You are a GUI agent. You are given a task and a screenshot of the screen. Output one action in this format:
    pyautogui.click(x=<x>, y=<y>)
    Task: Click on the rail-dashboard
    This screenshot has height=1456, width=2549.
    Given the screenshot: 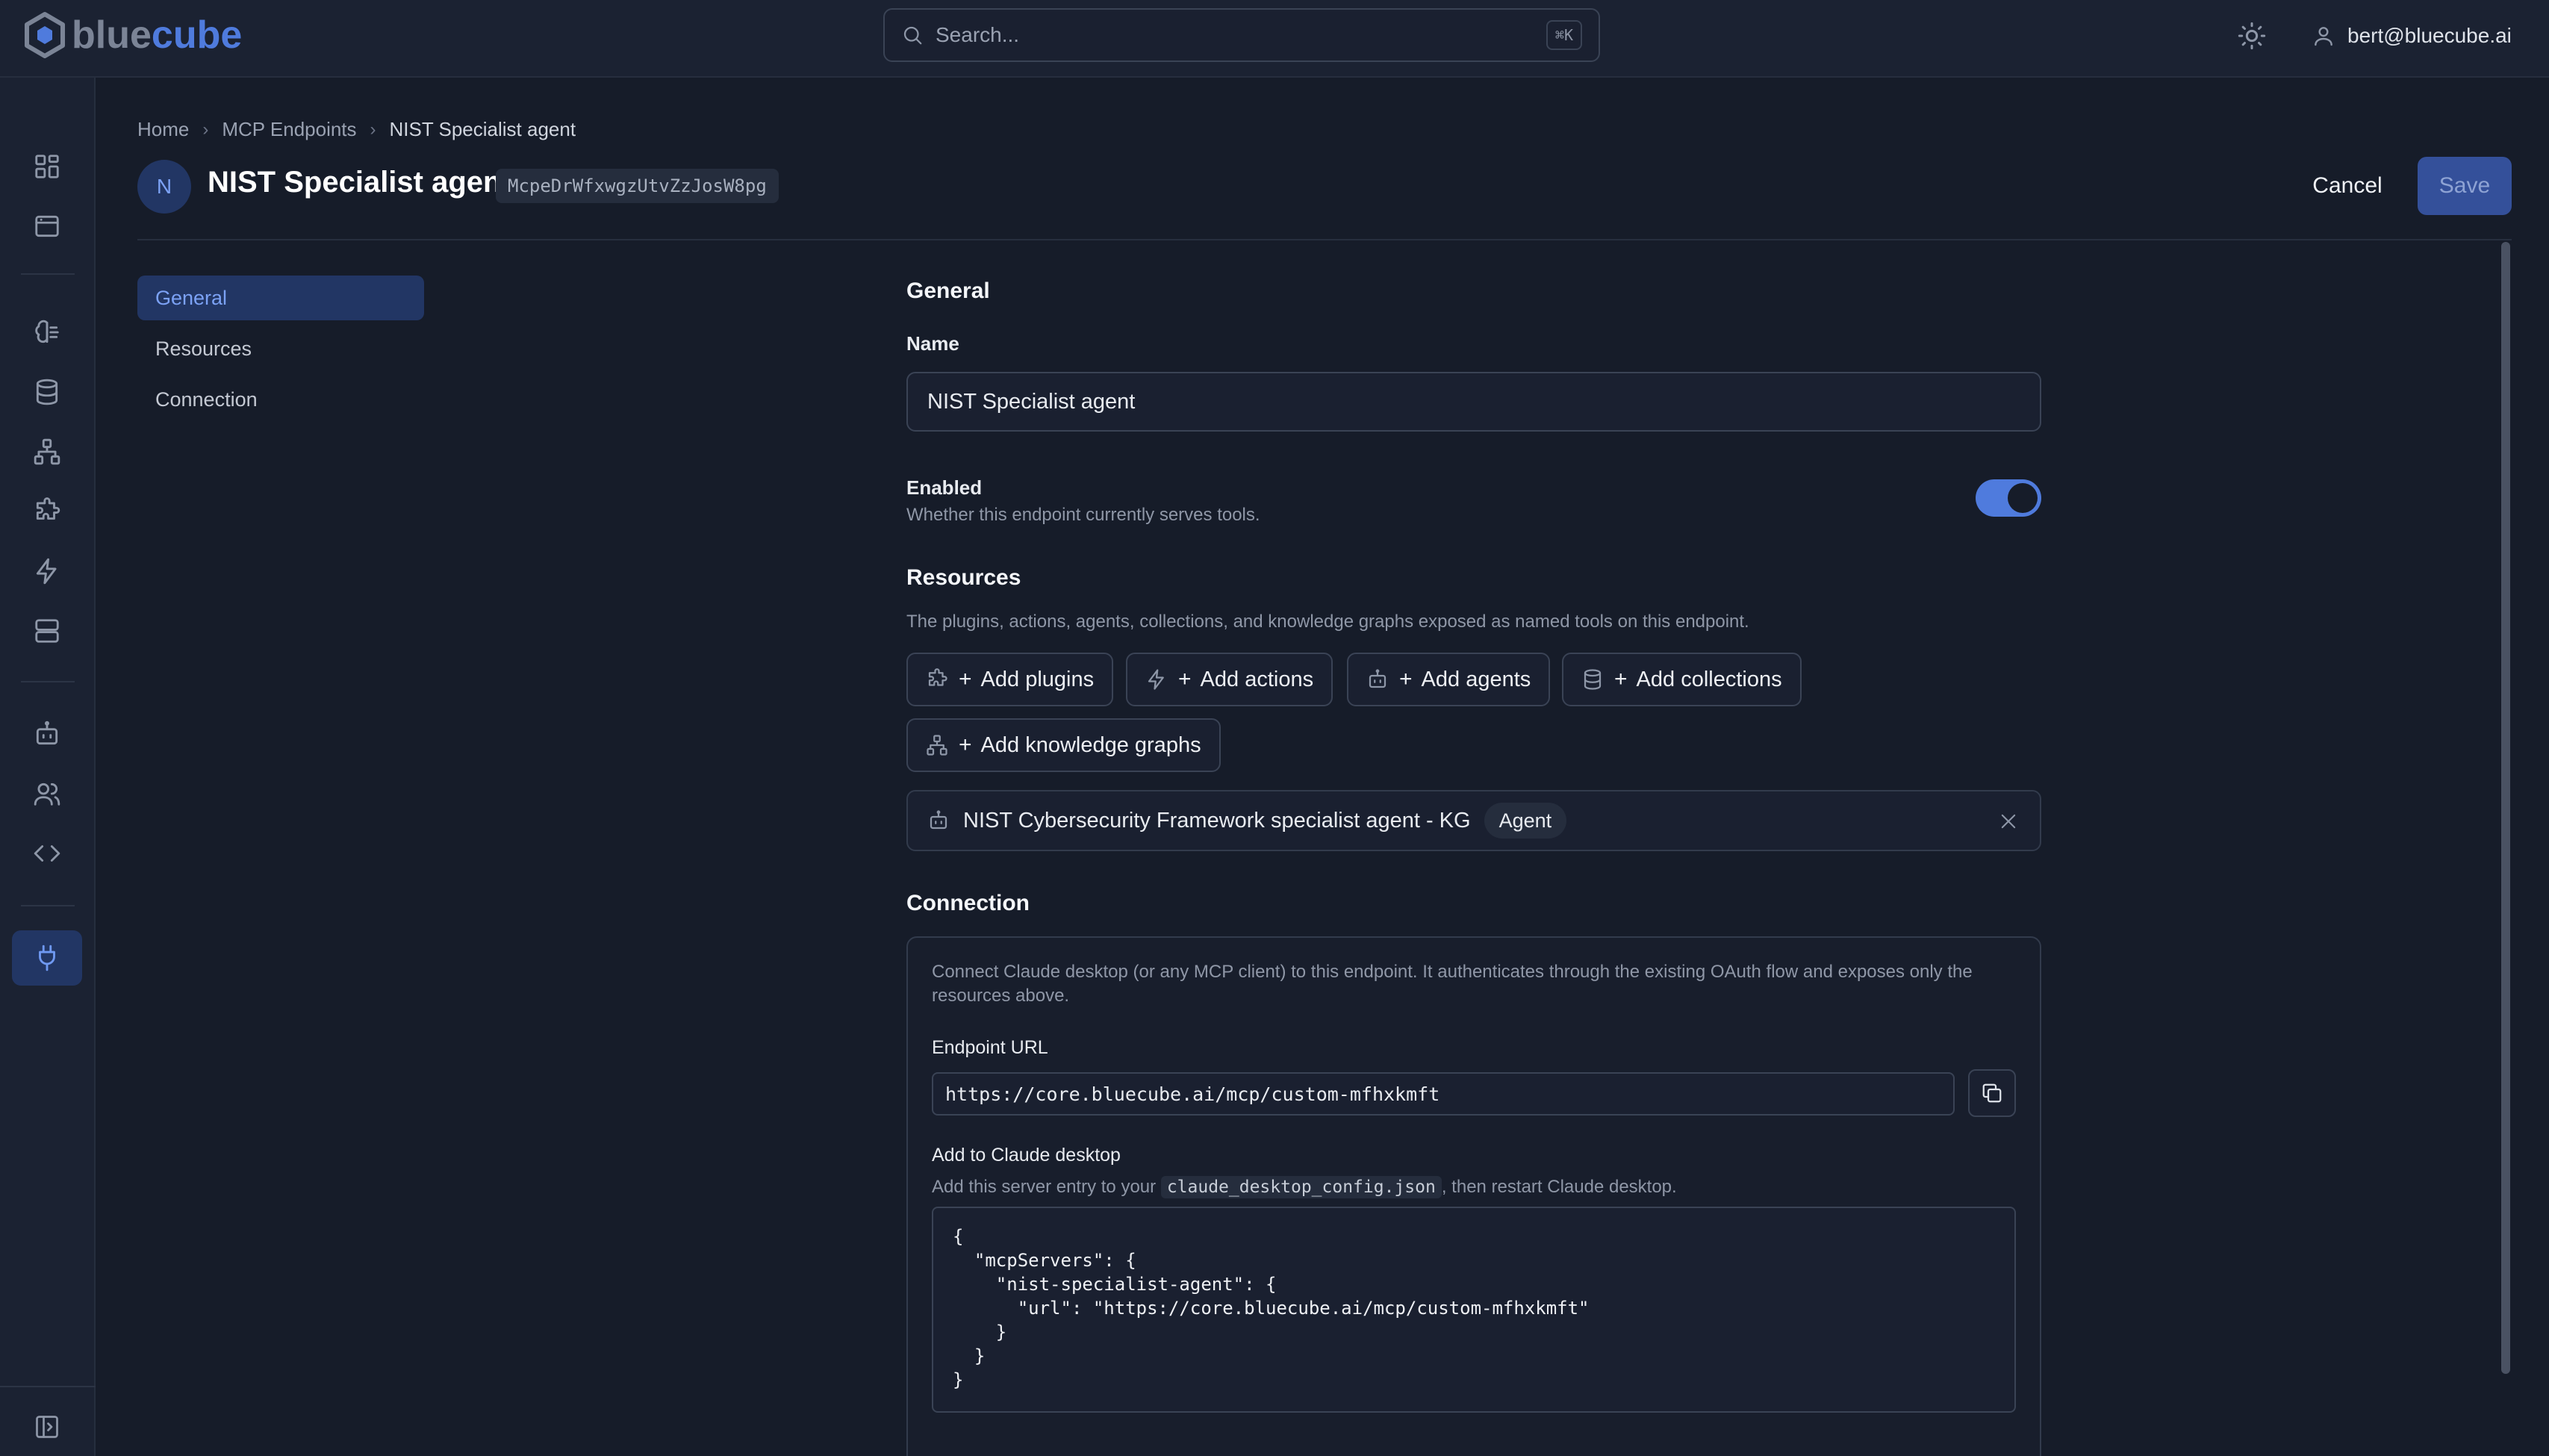 What is the action you would take?
    pyautogui.click(x=47, y=166)
    